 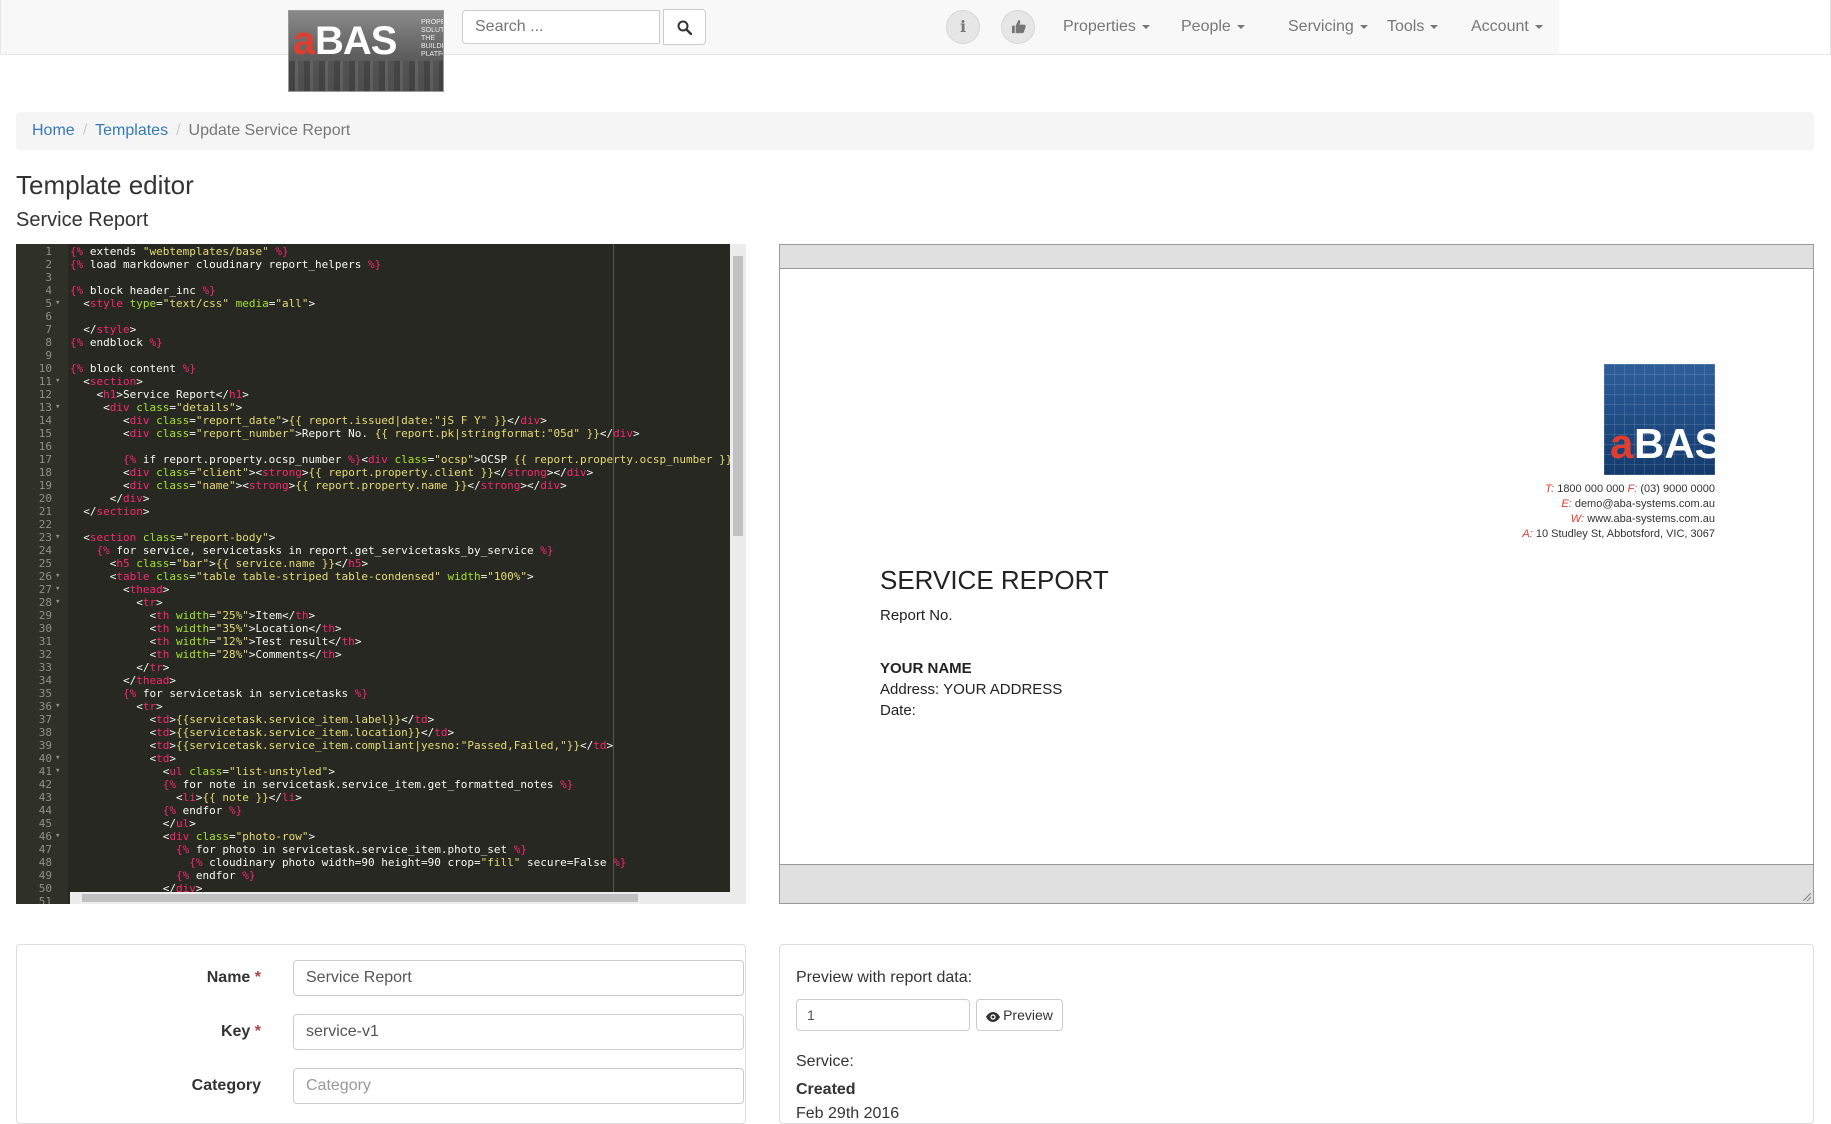 I want to click on code-line: 36 ▾ <tr>, so click(x=373, y=706).